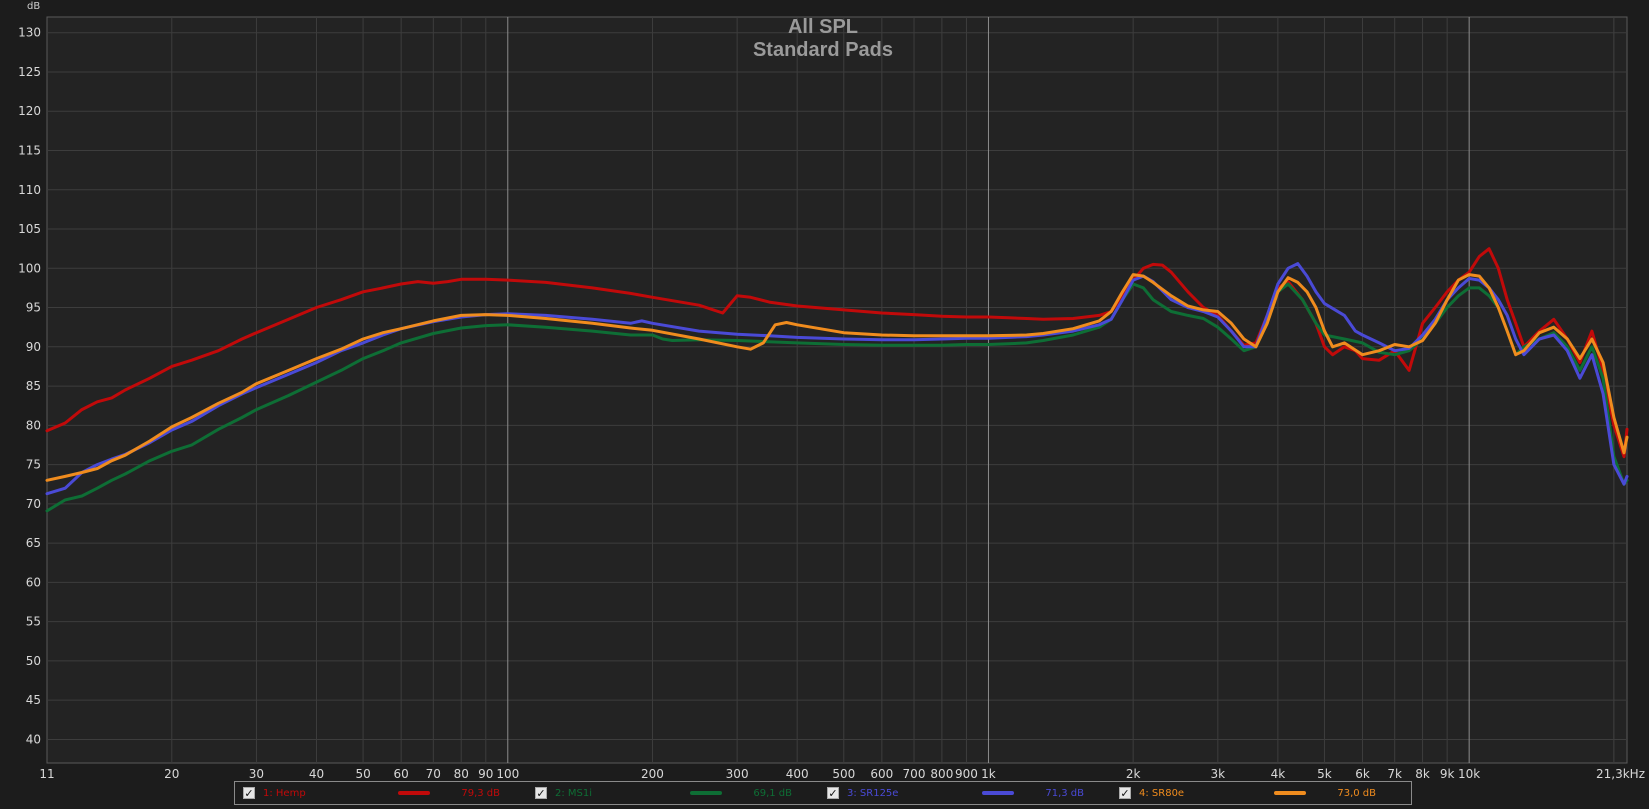  What do you see at coordinates (414, 793) in the screenshot?
I see `swatch-hemp` at bounding box center [414, 793].